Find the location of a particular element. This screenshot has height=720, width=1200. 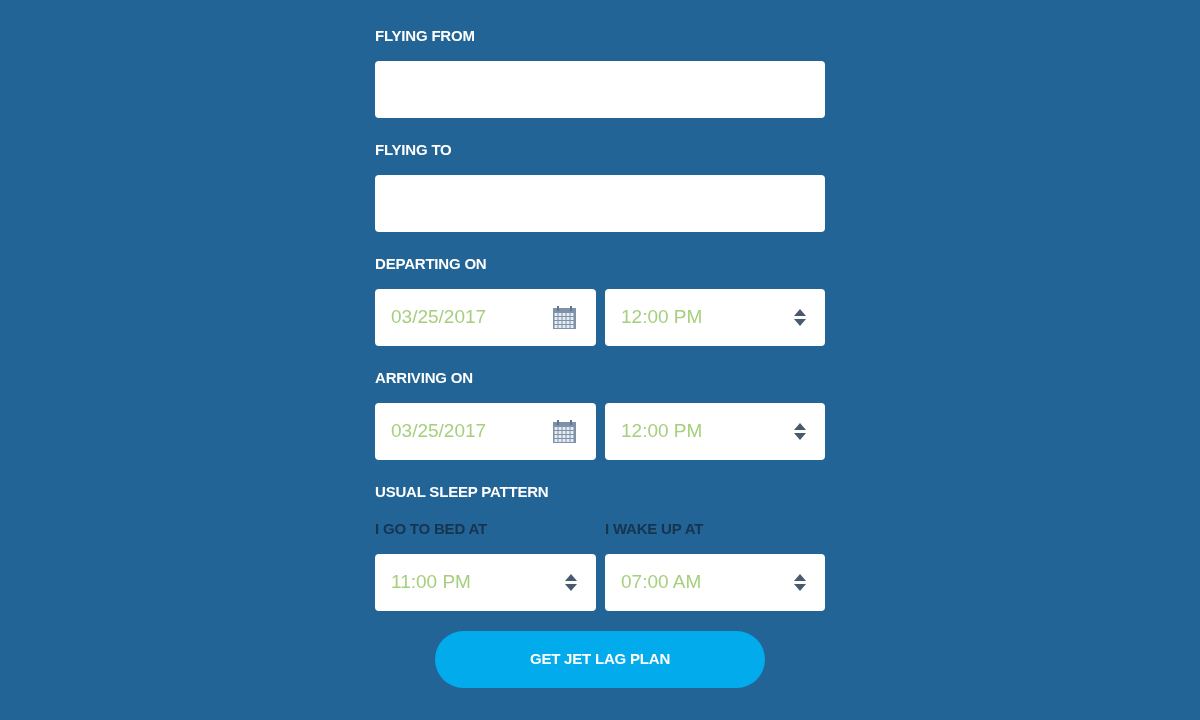

time-select: 11:00 PM is located at coordinates (485, 582).